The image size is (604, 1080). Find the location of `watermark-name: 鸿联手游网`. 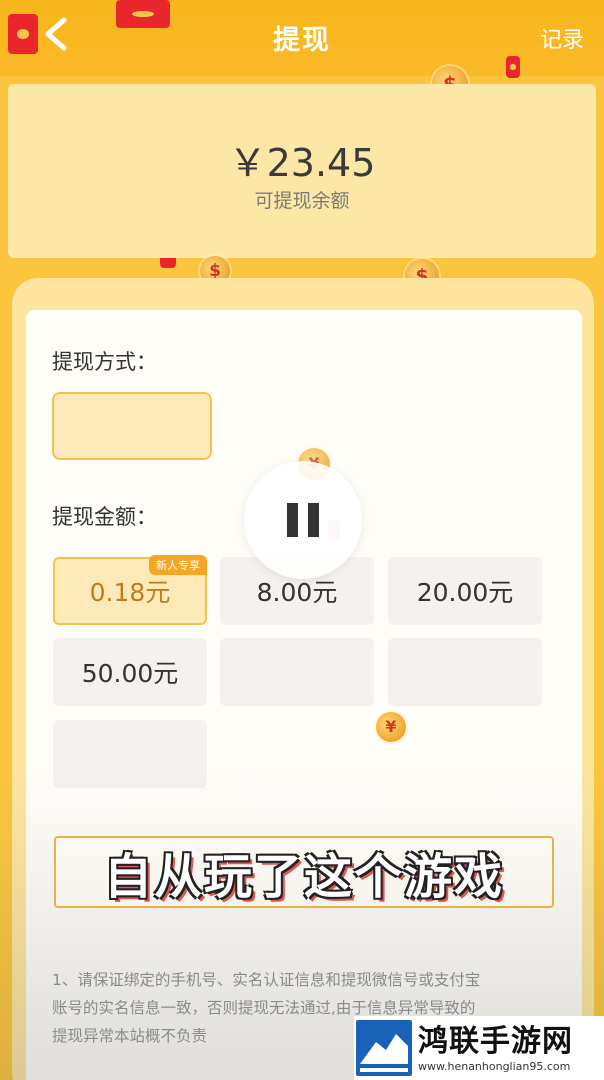

watermark-name: 鸿联手游网 is located at coordinates (495, 1041).